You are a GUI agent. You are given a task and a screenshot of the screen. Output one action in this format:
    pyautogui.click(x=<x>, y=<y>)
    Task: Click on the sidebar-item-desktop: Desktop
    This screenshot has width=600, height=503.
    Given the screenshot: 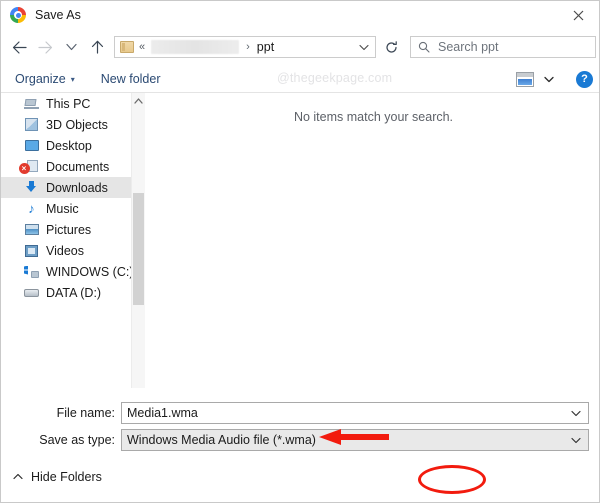 What is the action you would take?
    pyautogui.click(x=66, y=145)
    